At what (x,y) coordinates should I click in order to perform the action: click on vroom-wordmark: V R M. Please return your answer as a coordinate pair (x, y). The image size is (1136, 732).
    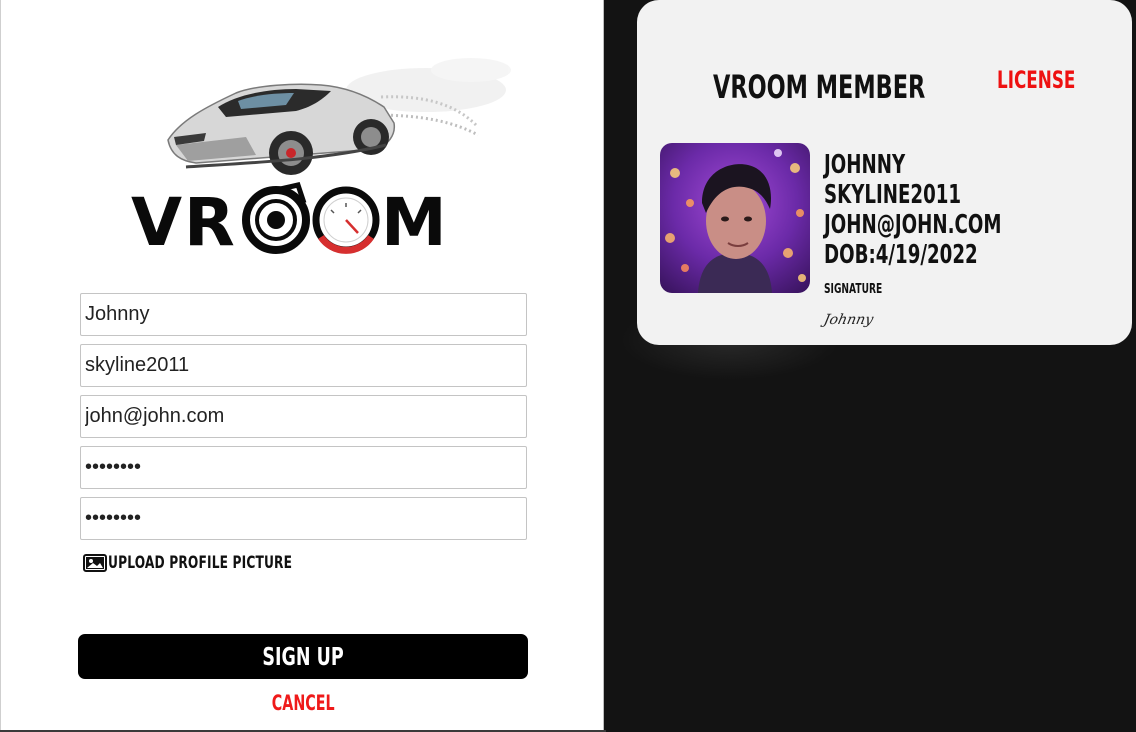
    Looking at the image, I should click on (289, 221).